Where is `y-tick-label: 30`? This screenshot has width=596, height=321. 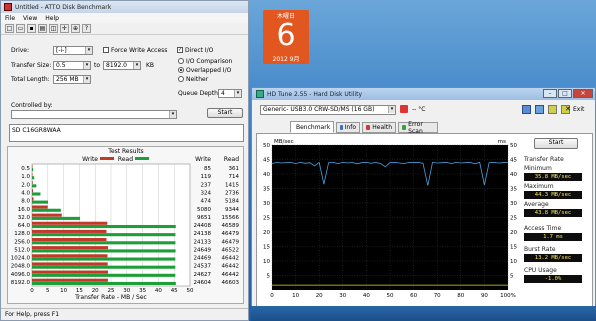 y-tick-label: 30 is located at coordinates (266, 204).